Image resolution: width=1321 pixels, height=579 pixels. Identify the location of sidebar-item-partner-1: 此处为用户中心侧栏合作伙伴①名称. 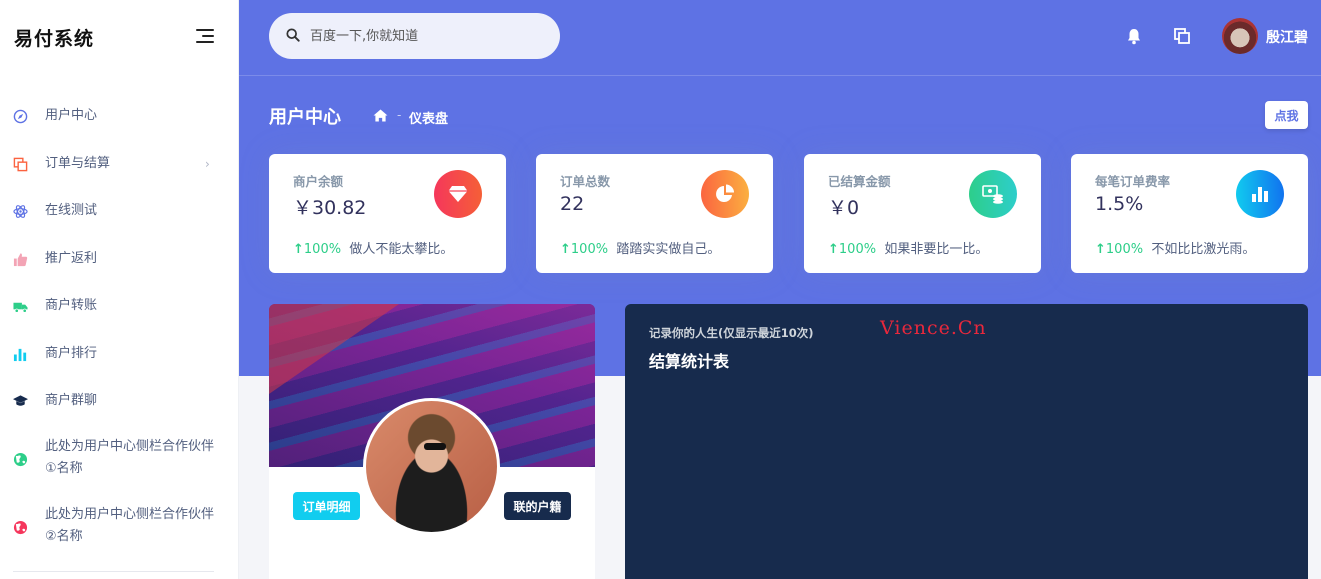
(119, 460).